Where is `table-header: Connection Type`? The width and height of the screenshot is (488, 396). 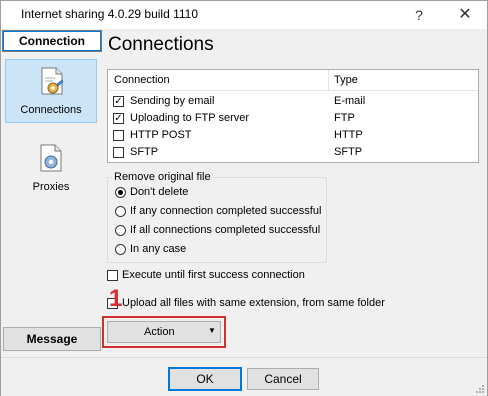 table-header: Connection Type is located at coordinates (293, 80).